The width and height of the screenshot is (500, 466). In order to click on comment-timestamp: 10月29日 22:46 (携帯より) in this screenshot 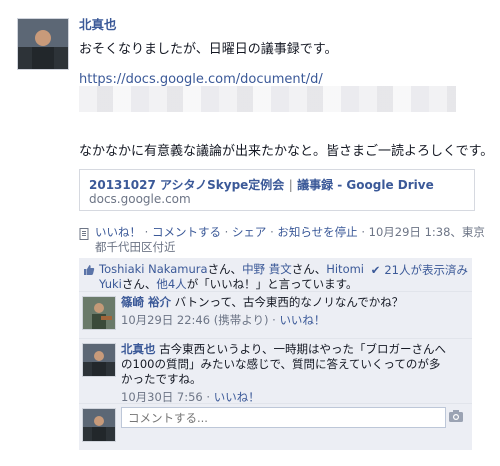, I will do `click(194, 320)`.